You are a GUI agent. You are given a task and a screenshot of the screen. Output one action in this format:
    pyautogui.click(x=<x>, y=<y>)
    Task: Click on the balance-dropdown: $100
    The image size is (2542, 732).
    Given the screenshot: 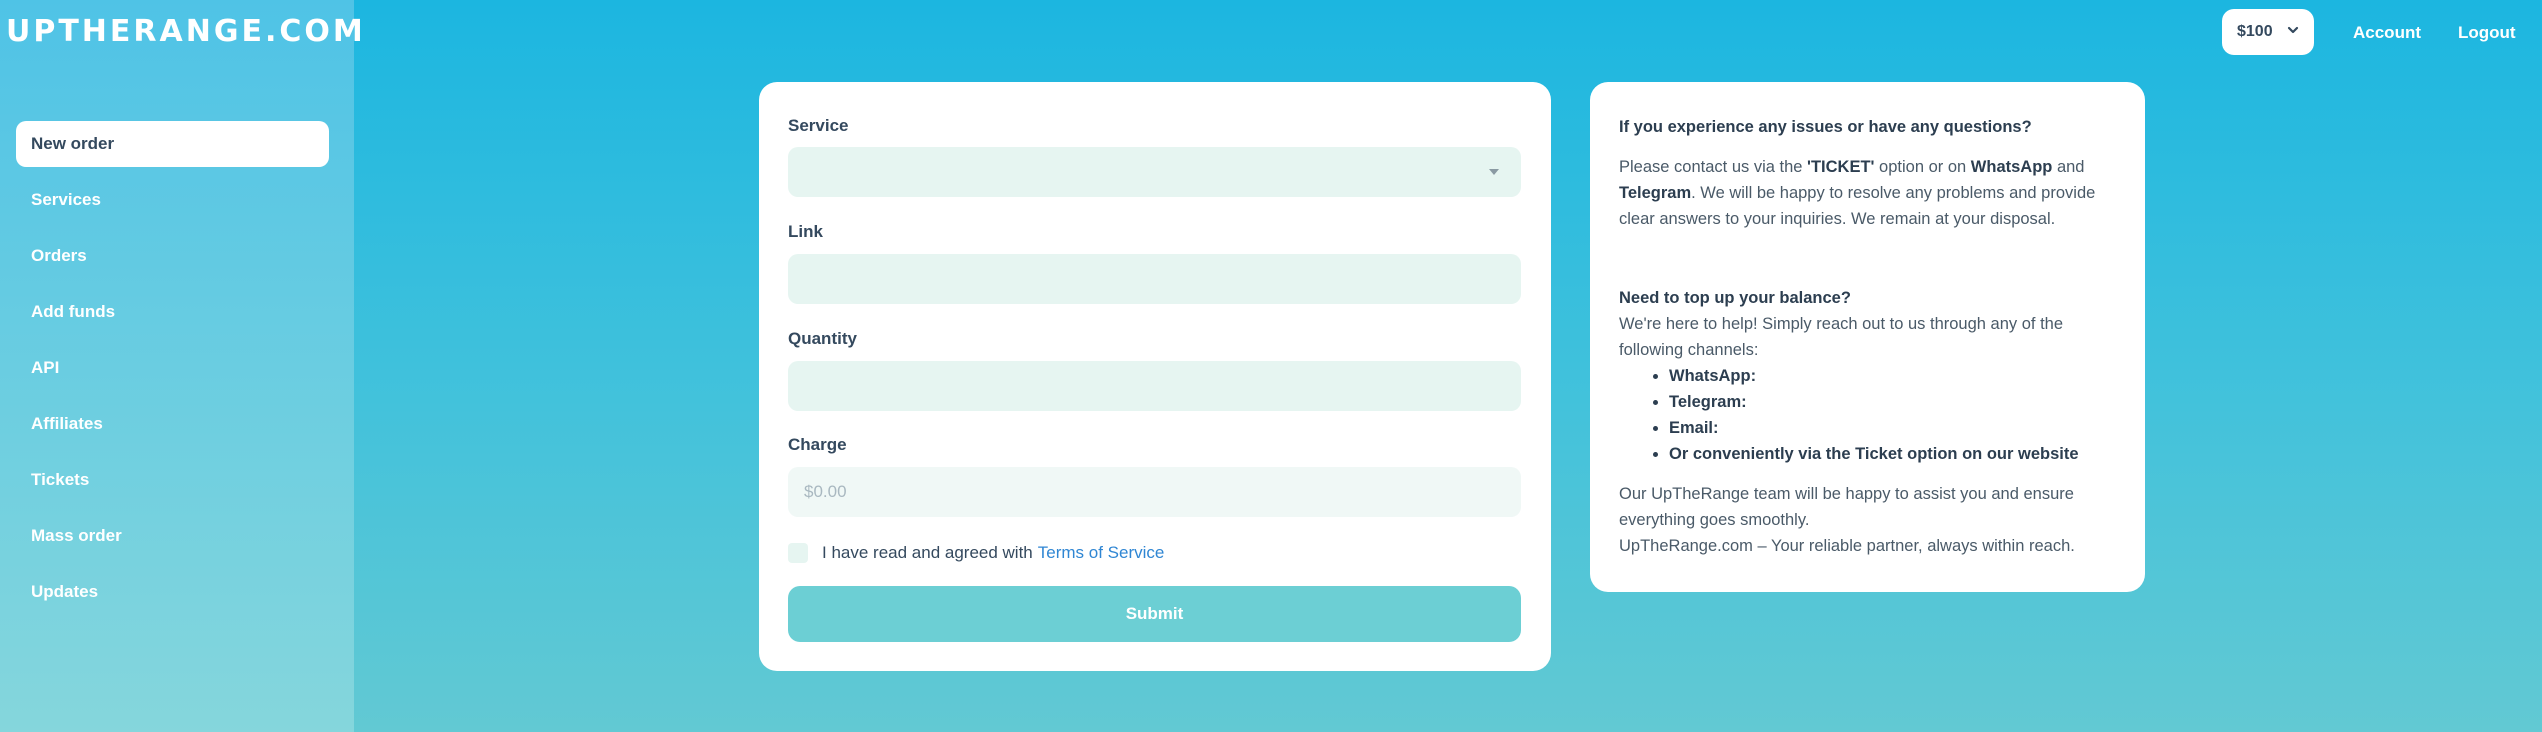 What is the action you would take?
    pyautogui.click(x=2268, y=32)
    